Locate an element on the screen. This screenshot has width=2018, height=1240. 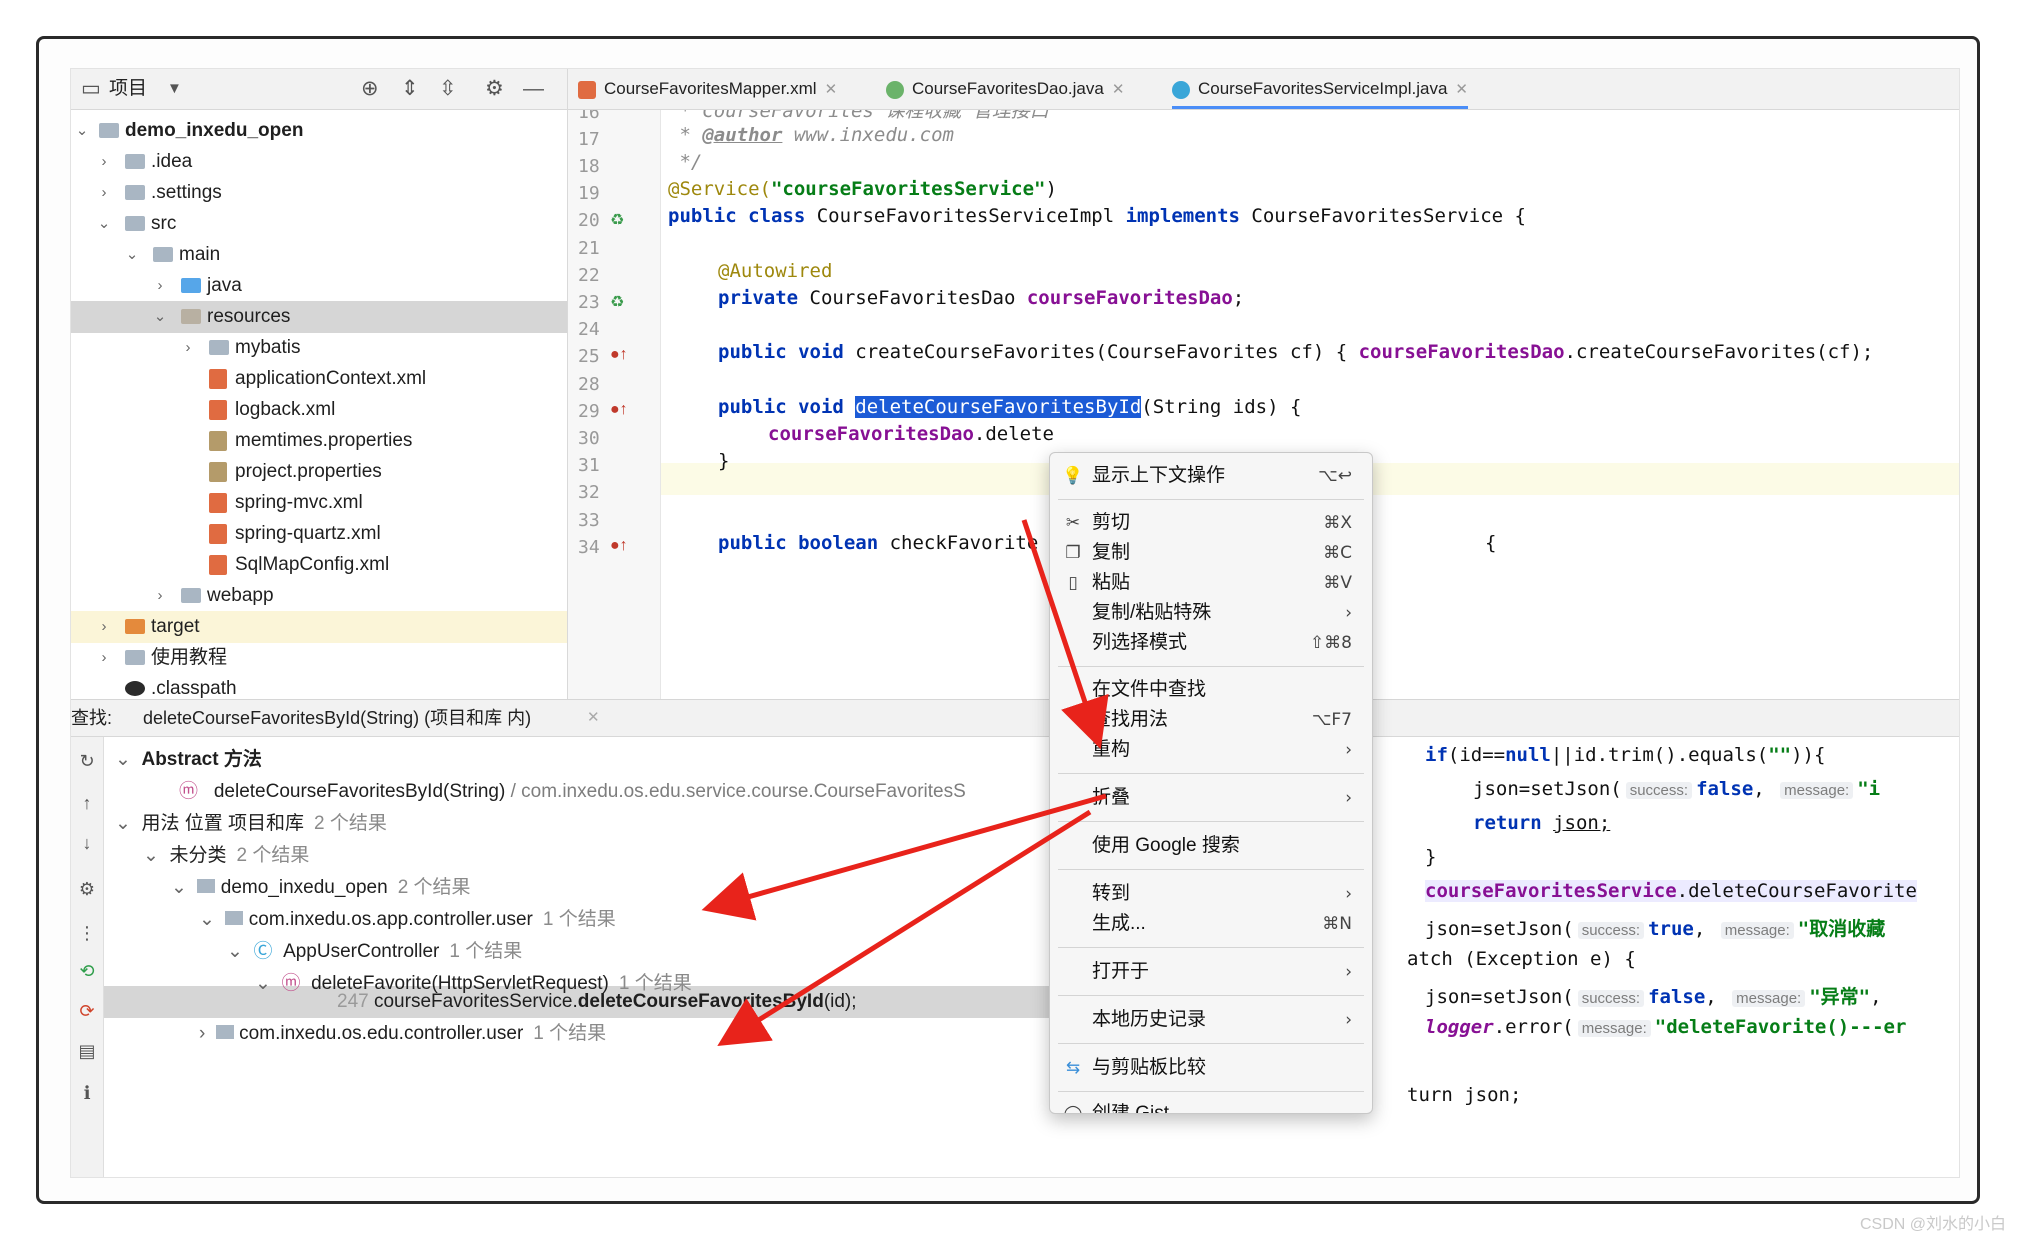
arrow-down-icon: ↓ is located at coordinates (87, 843).